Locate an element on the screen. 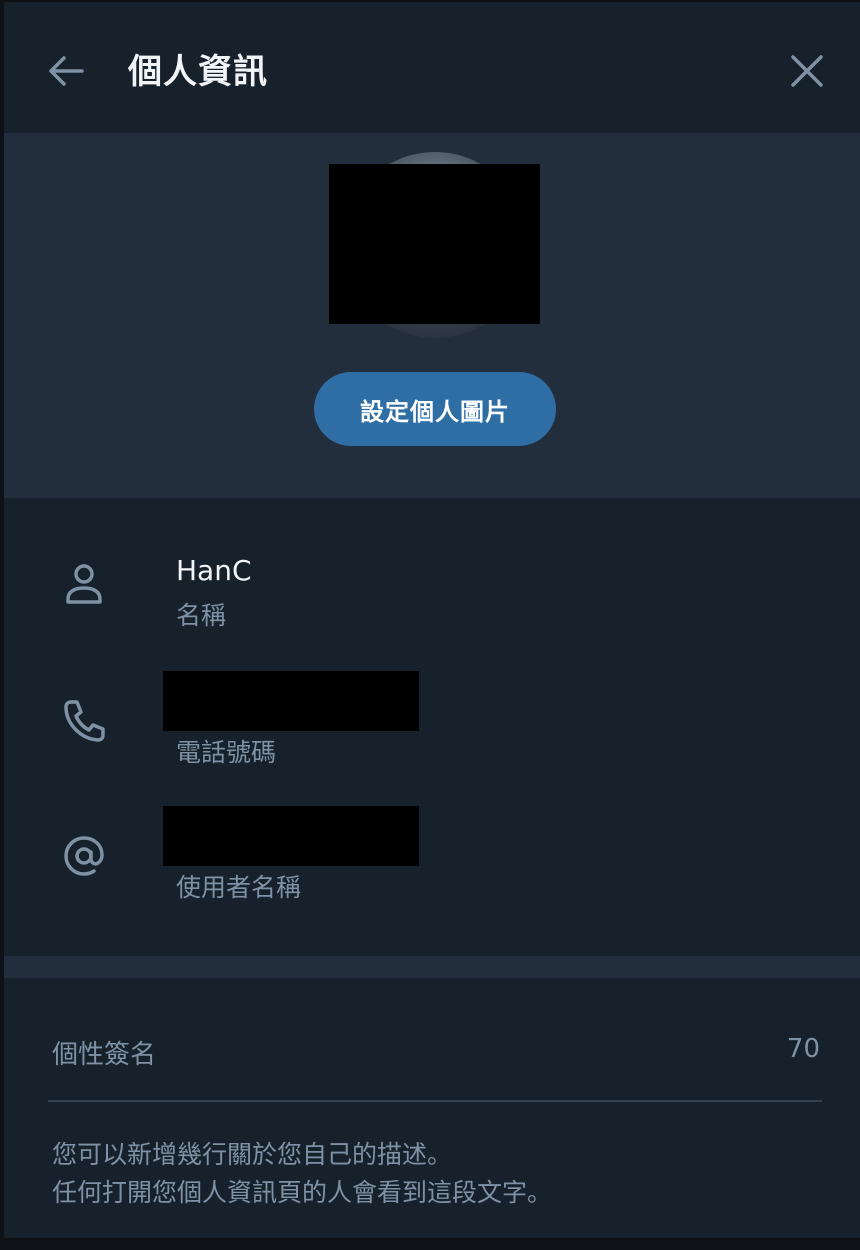  name-label: 名稱 is located at coordinates (201, 615).